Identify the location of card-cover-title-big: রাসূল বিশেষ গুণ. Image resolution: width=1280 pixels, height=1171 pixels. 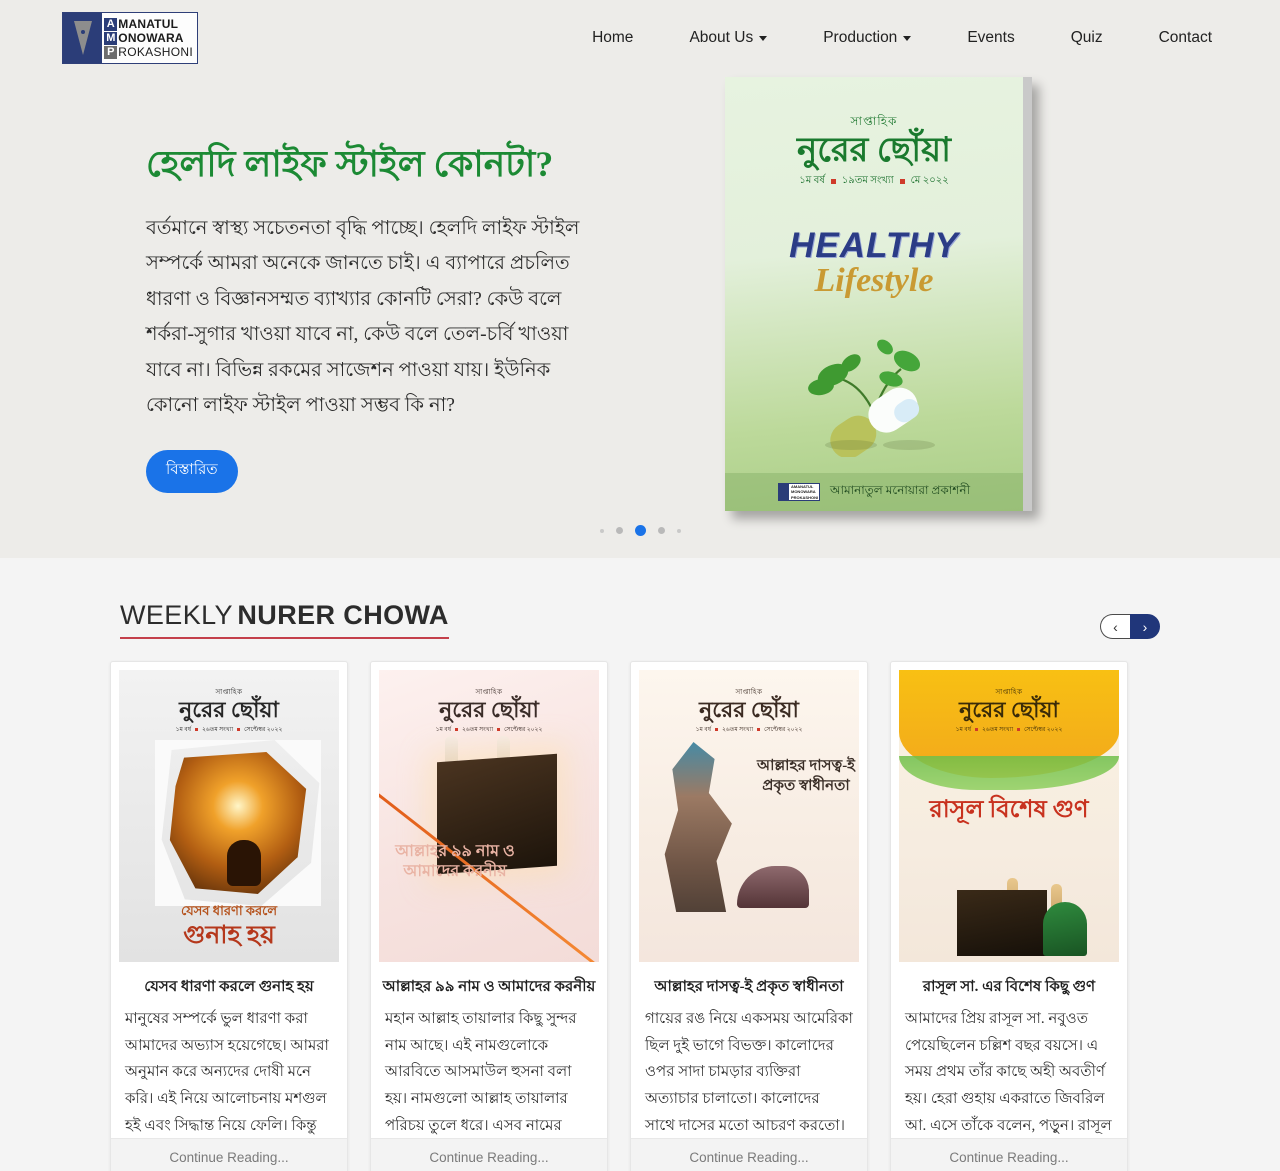
(1009, 810).